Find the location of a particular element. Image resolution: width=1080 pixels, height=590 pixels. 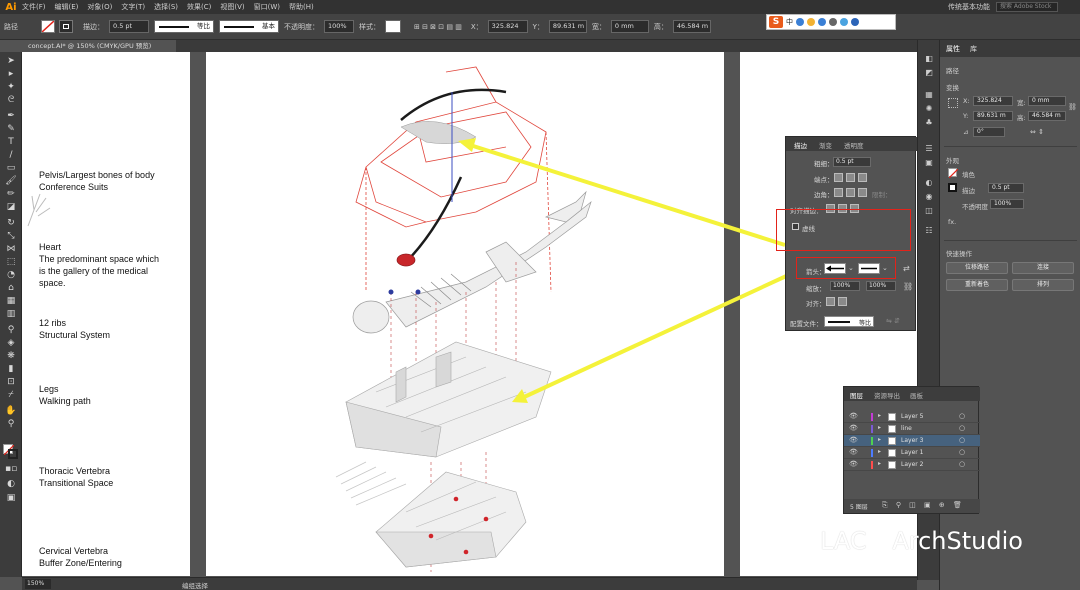

blend-icon: ◈ is located at coordinates (11, 343).